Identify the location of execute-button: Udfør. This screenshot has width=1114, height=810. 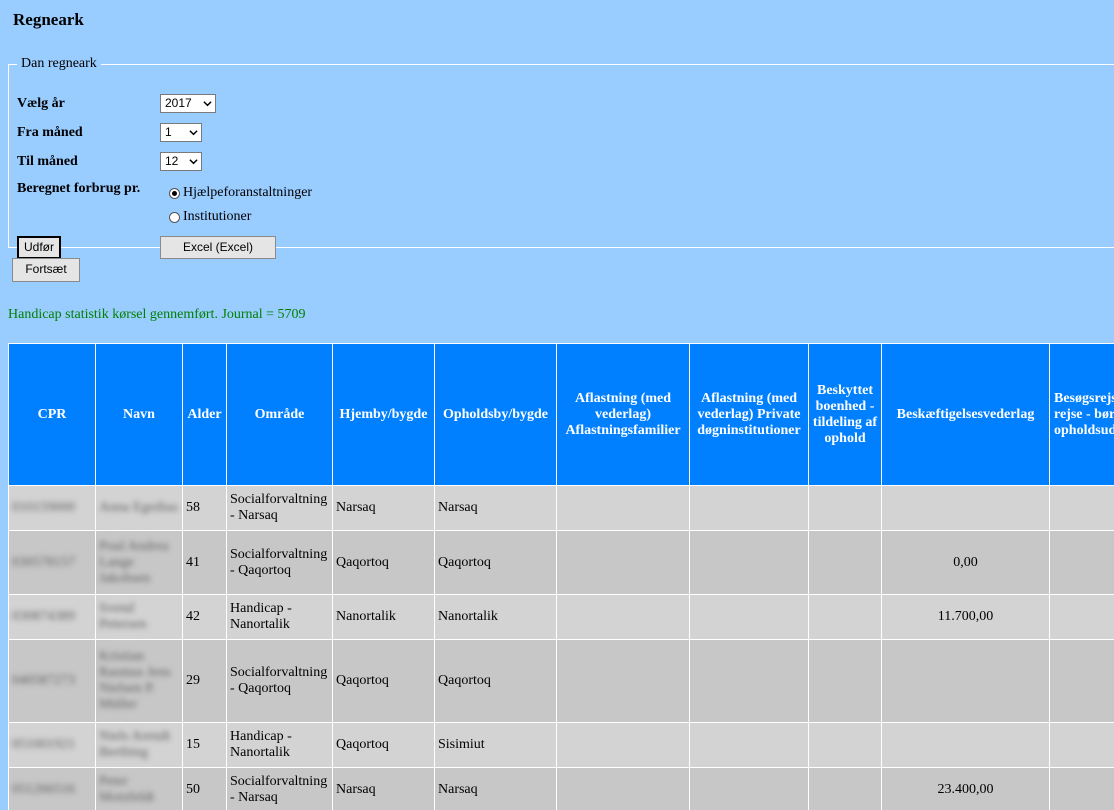
(39, 247).